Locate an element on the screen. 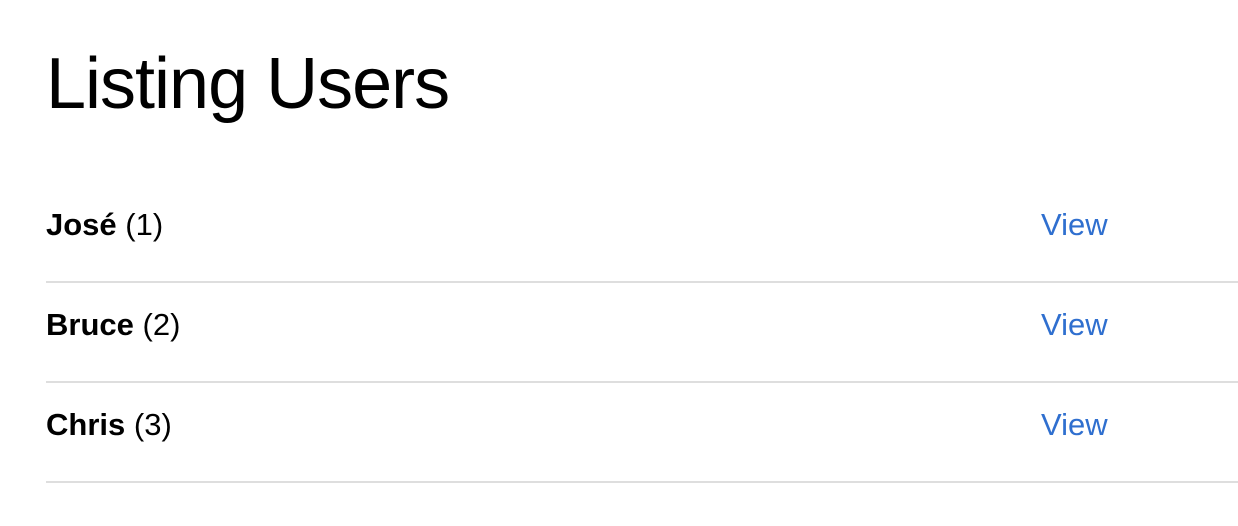 The image size is (1238, 526). user-id: (2) is located at coordinates (161, 324).